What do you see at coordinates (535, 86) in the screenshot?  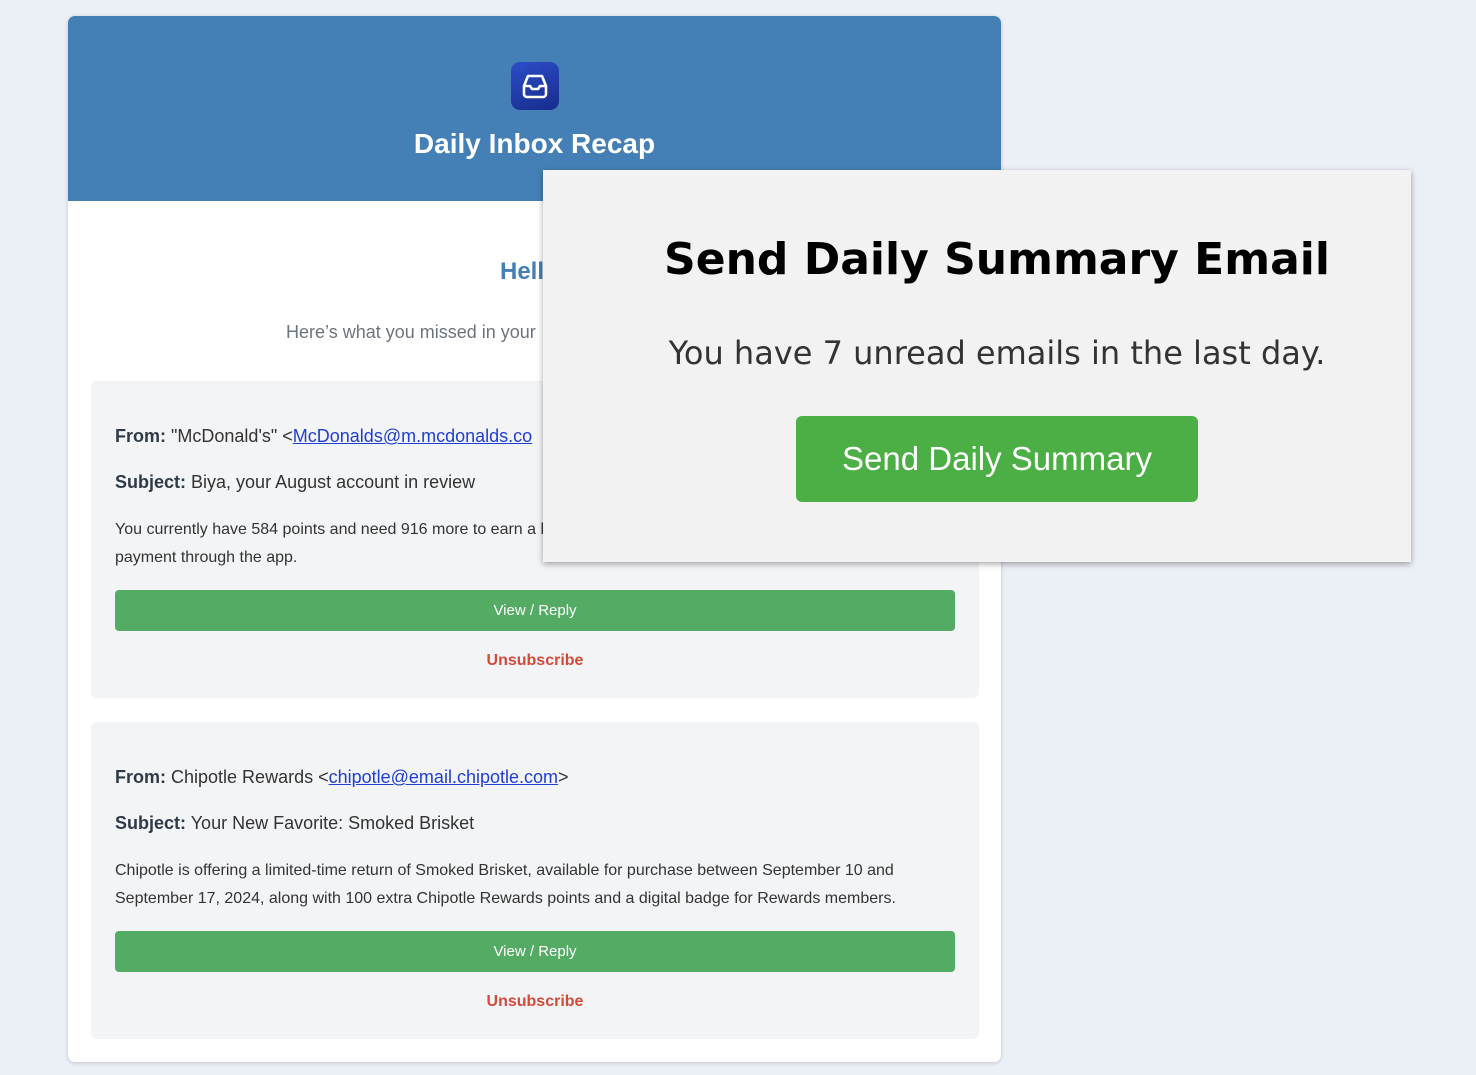 I see `inbox-tray-icon` at bounding box center [535, 86].